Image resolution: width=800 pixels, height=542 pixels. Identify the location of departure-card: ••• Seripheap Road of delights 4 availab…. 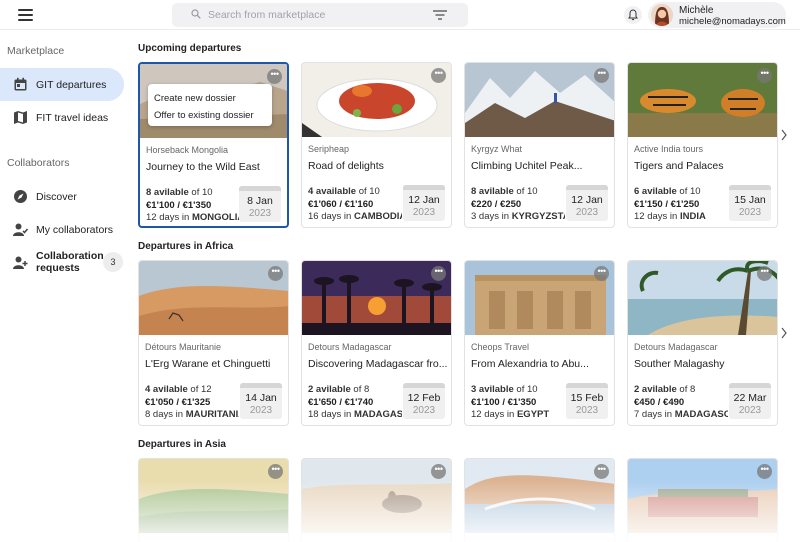
(376, 145).